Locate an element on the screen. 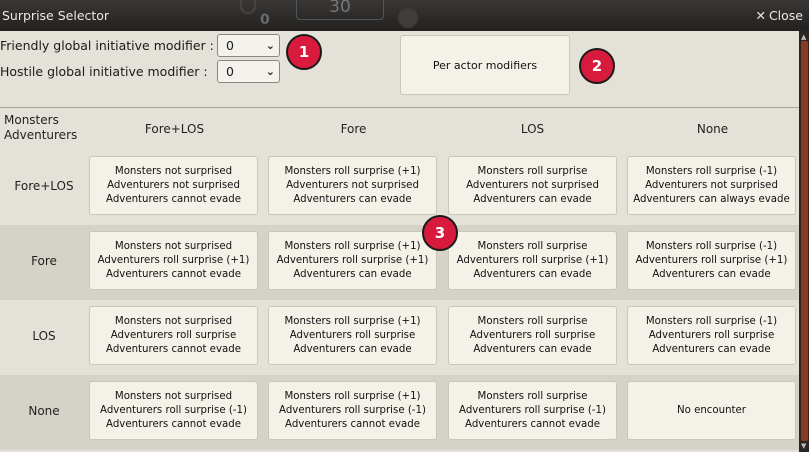  table-corner-header: Monsters Adventurers is located at coordinates (40, 128).